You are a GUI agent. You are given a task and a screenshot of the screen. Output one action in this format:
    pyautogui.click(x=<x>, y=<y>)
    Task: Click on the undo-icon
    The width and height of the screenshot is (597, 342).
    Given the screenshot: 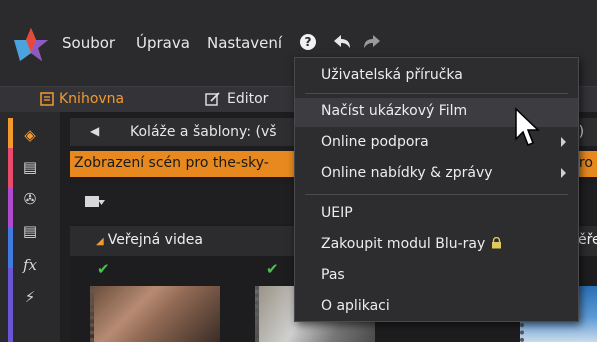 What is the action you would take?
    pyautogui.click(x=342, y=42)
    